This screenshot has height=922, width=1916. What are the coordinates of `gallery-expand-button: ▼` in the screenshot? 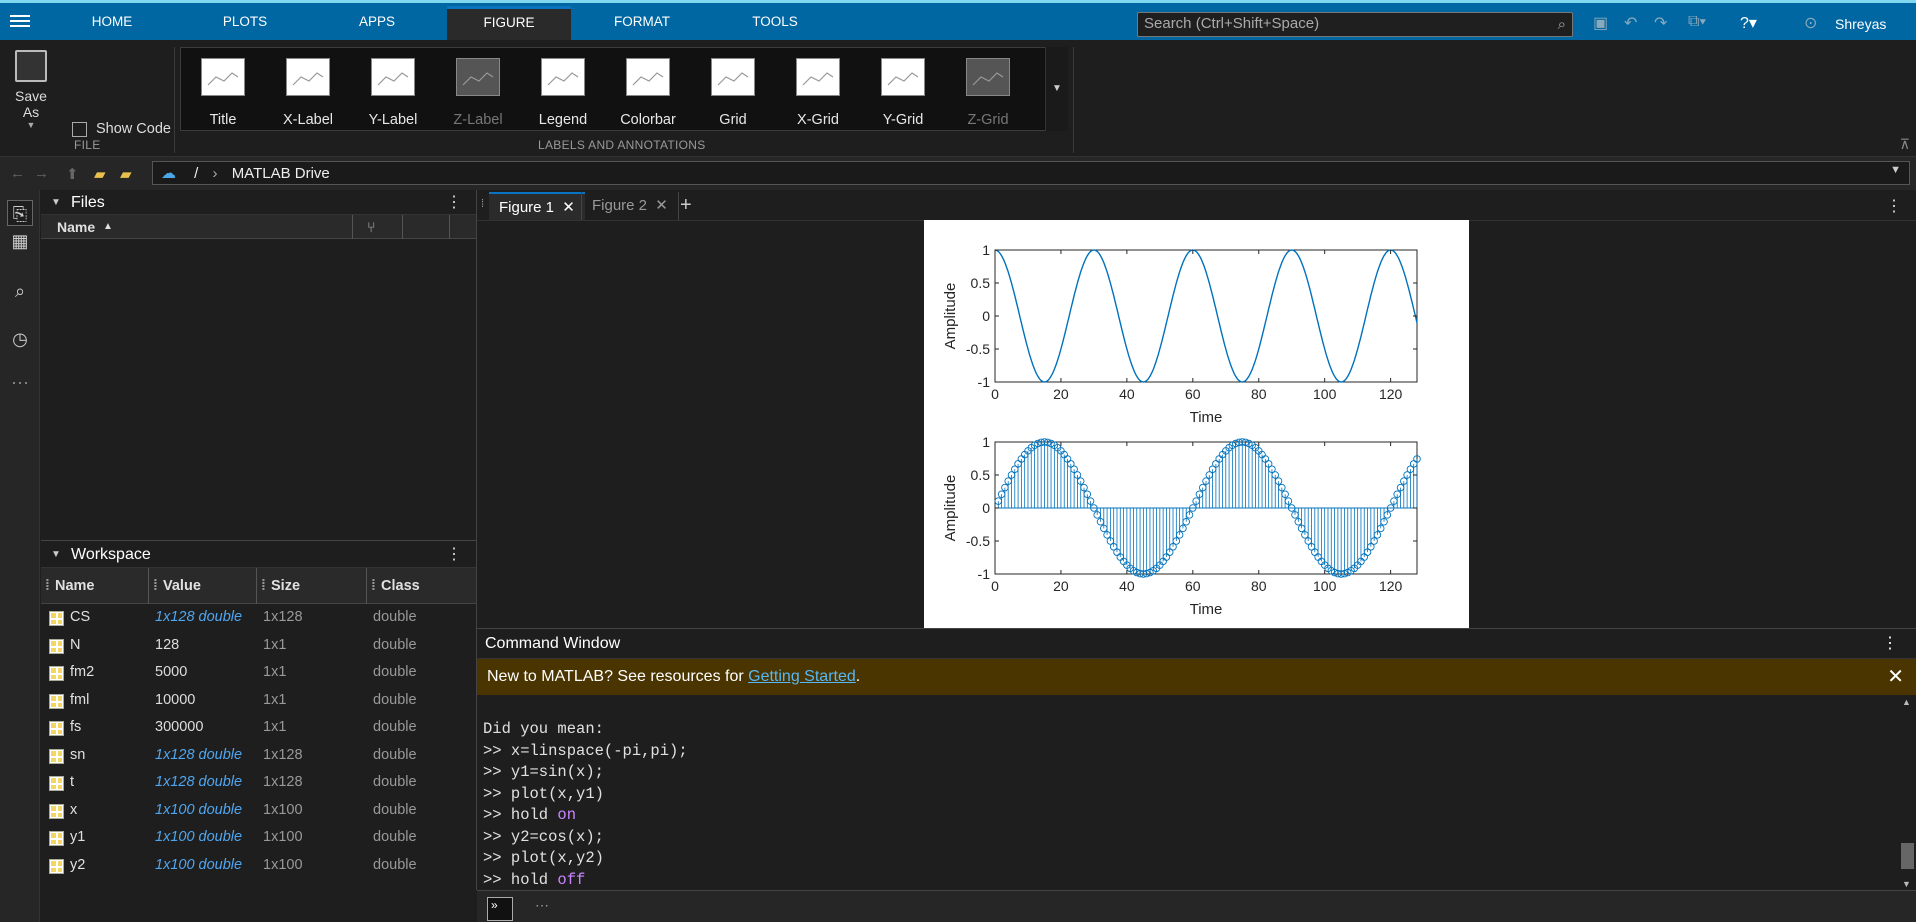 It's located at (1056, 89).